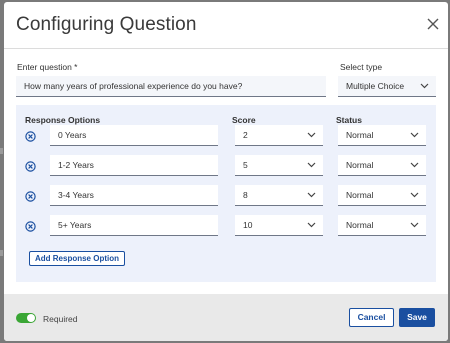 Image resolution: width=450 pixels, height=343 pixels. Describe the element at coordinates (245, 195) in the screenshot. I see `score-value: 8` at that location.